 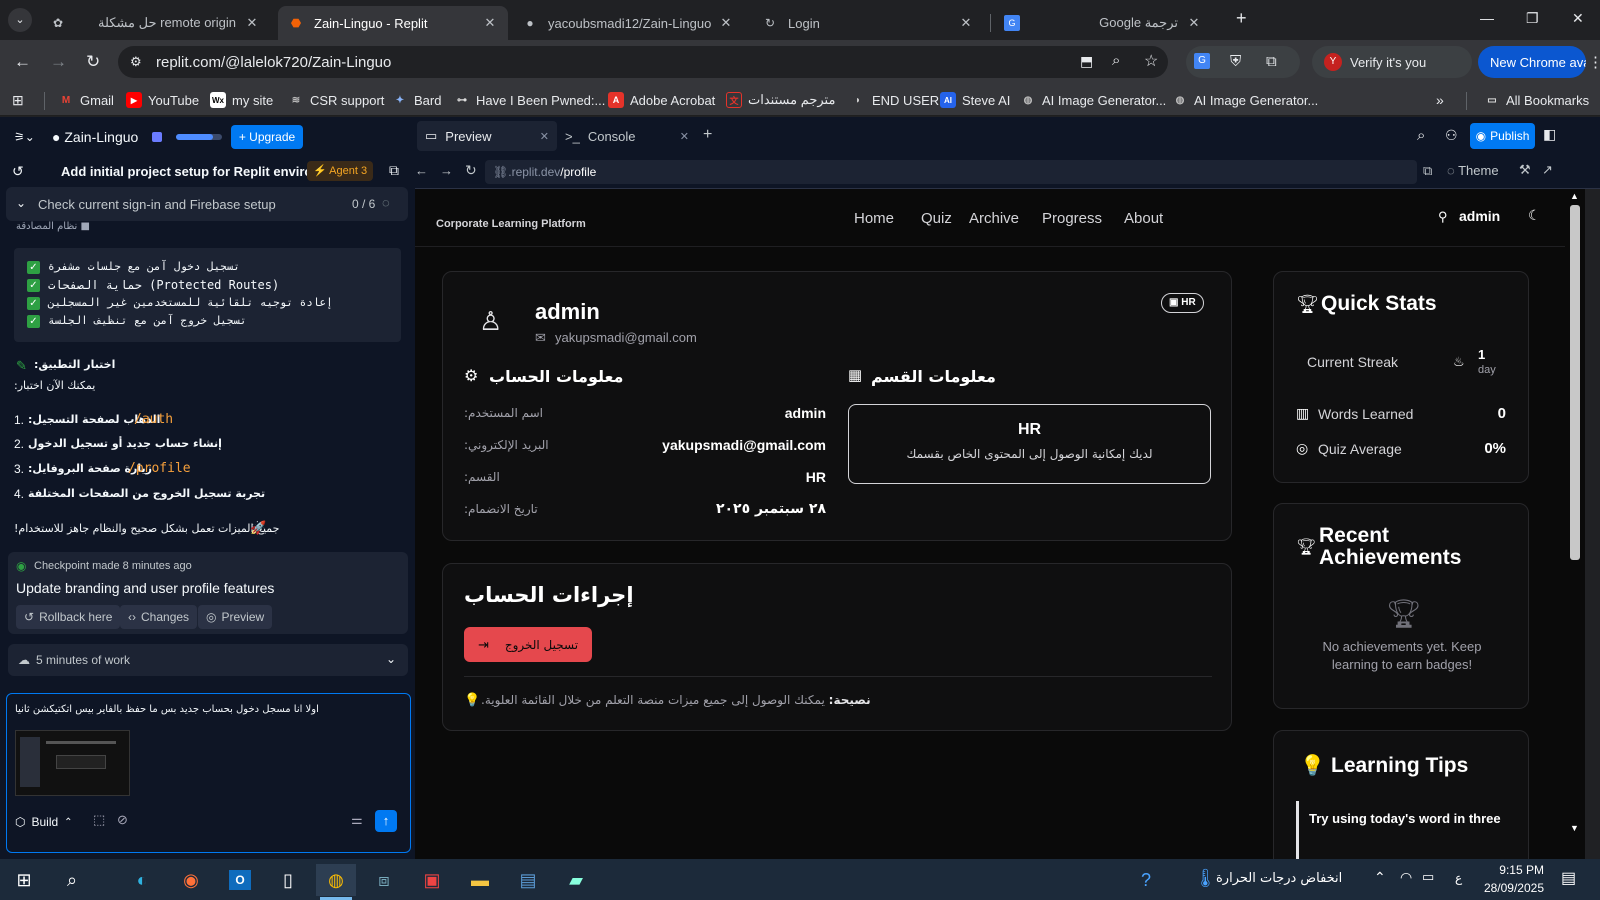 What do you see at coordinates (1517, 870) in the screenshot?
I see `clock-time: 9:15 PM` at bounding box center [1517, 870].